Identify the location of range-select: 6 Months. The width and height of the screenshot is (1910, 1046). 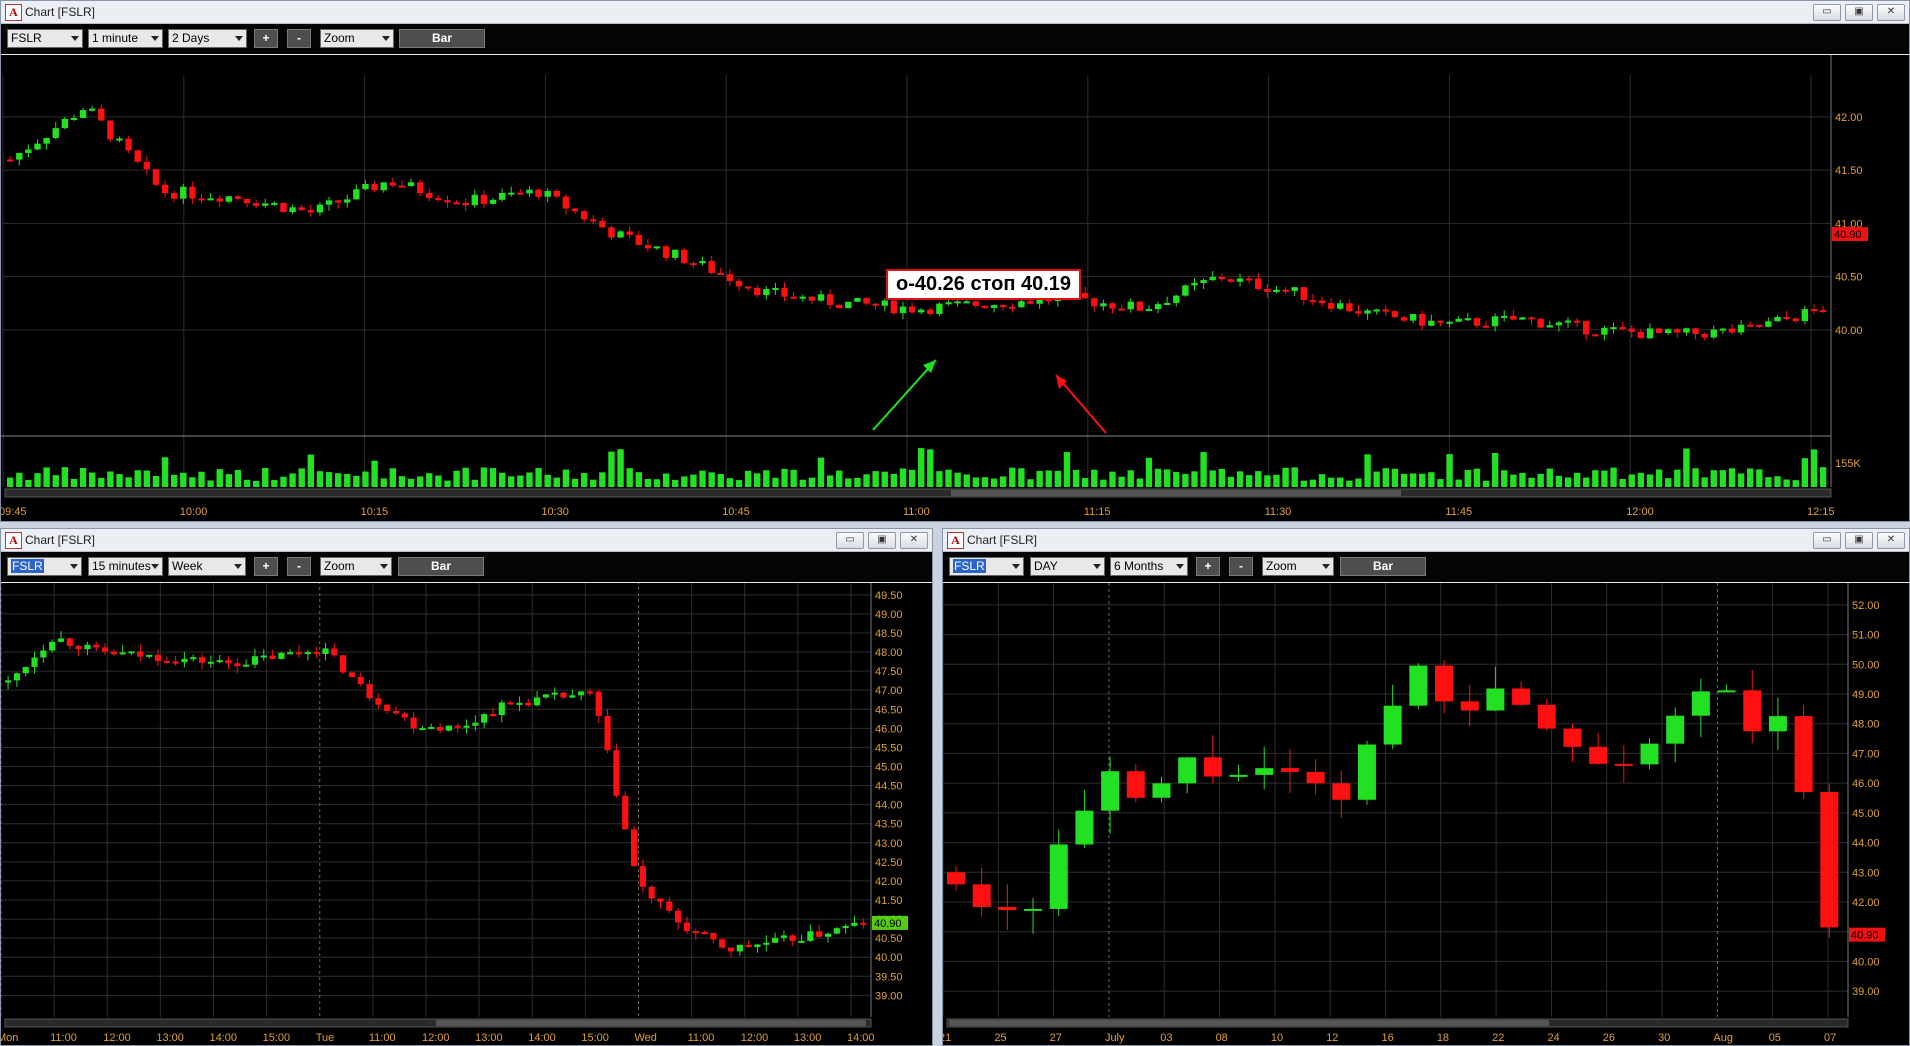
(1149, 566).